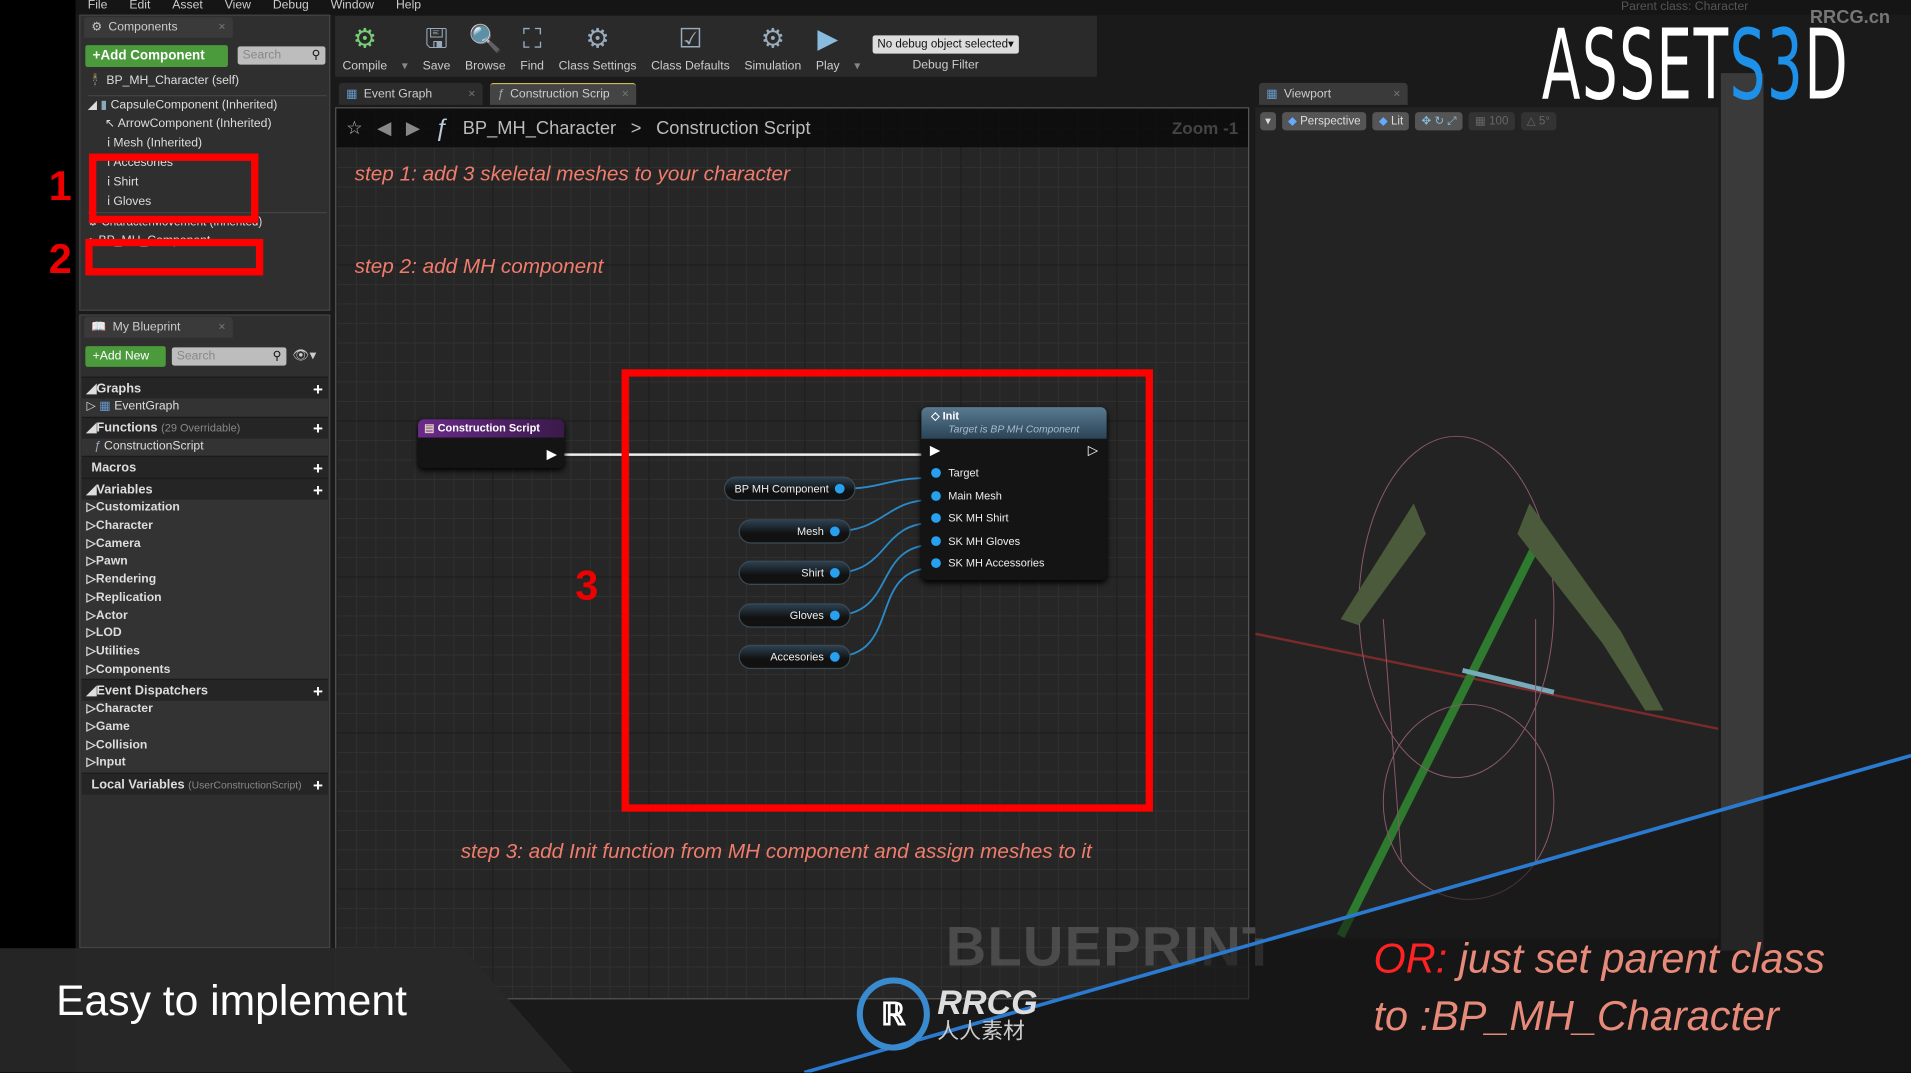 Image resolution: width=1911 pixels, height=1073 pixels. Describe the element at coordinates (947, 1014) in the screenshot. I see `rrcg-logo: ℝ RRCG 人人素材` at that location.